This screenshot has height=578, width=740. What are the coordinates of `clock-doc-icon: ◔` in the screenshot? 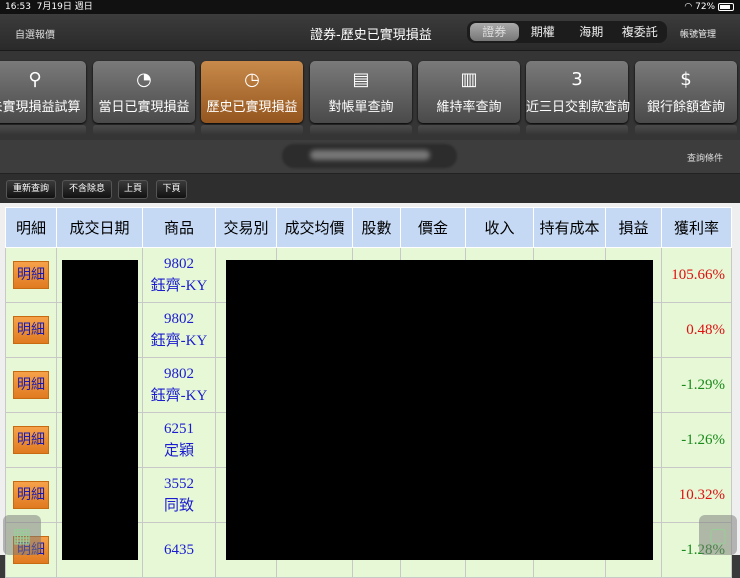 It's located at (144, 79).